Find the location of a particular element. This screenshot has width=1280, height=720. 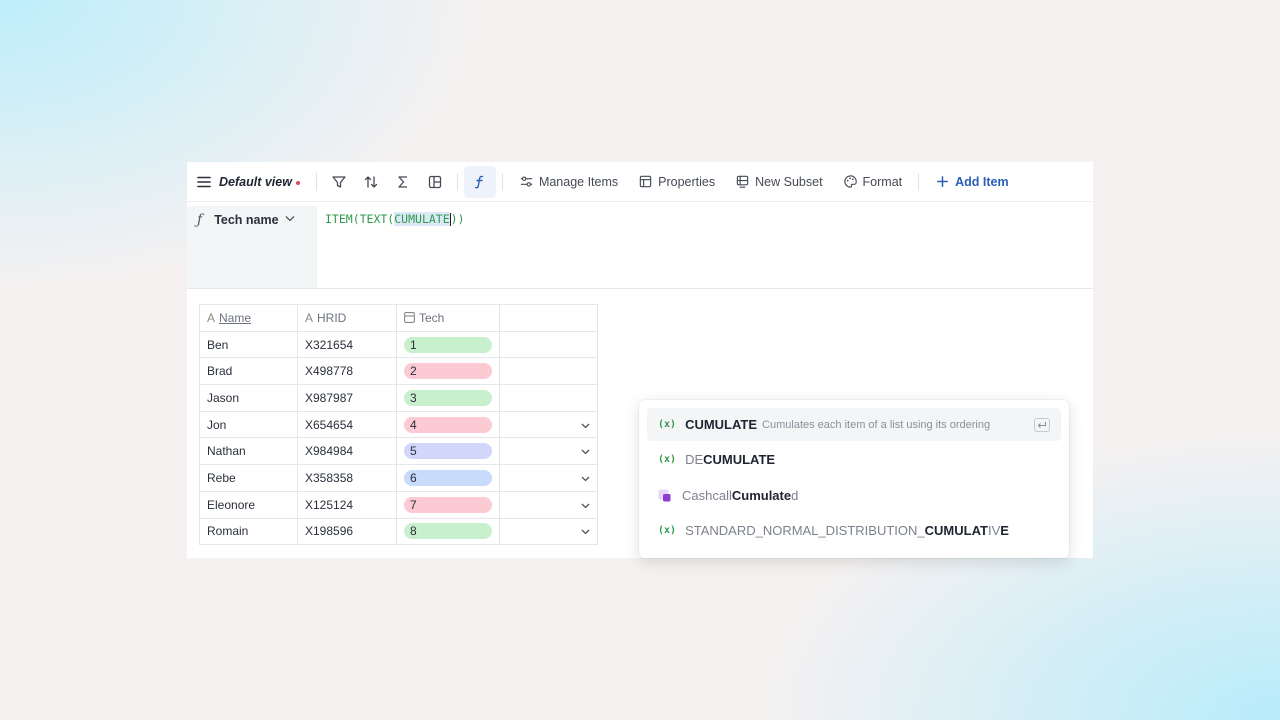

add-item-button: Add Item is located at coordinates (971, 182).